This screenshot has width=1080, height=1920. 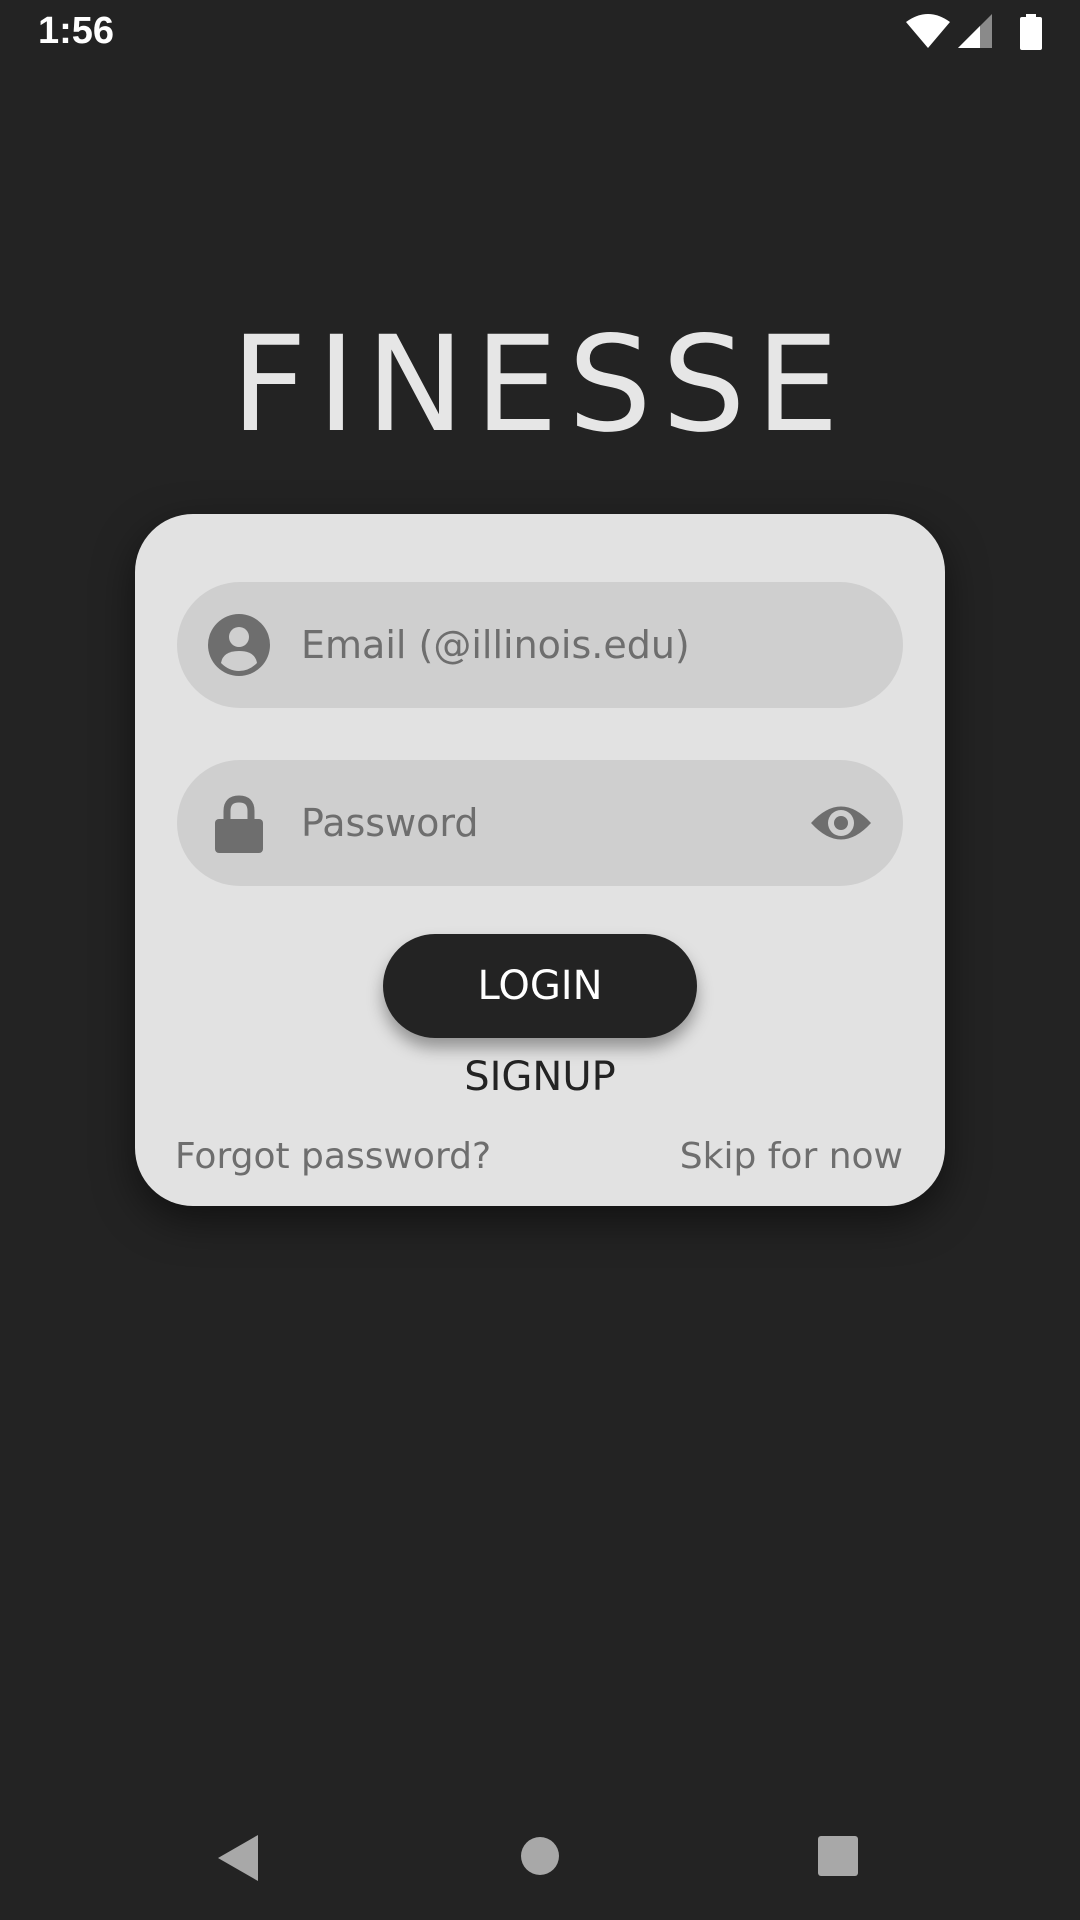 I want to click on wifi-icon, so click(x=928, y=31).